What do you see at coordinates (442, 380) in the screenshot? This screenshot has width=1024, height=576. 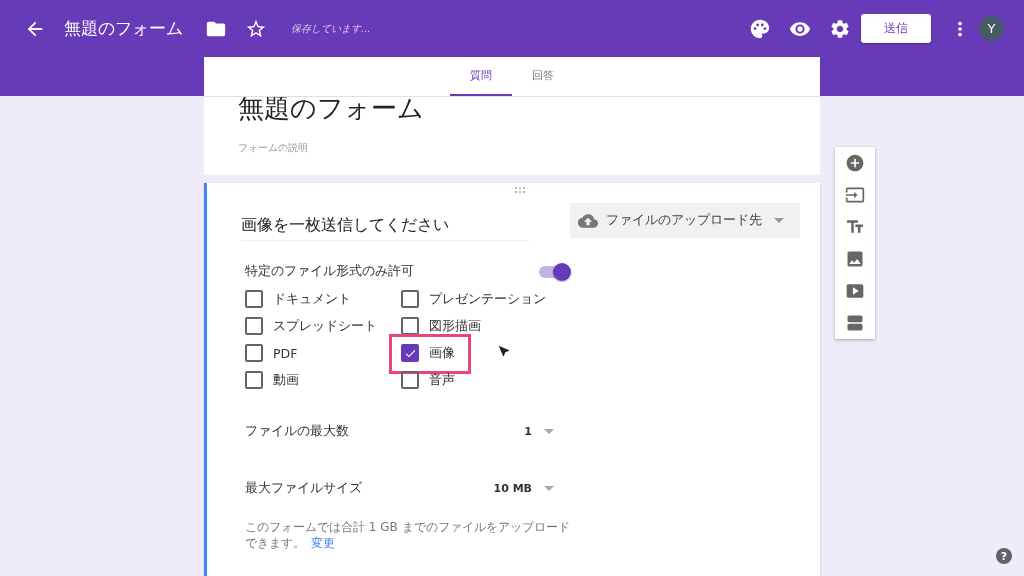 I see `checkbox-label: 音声` at bounding box center [442, 380].